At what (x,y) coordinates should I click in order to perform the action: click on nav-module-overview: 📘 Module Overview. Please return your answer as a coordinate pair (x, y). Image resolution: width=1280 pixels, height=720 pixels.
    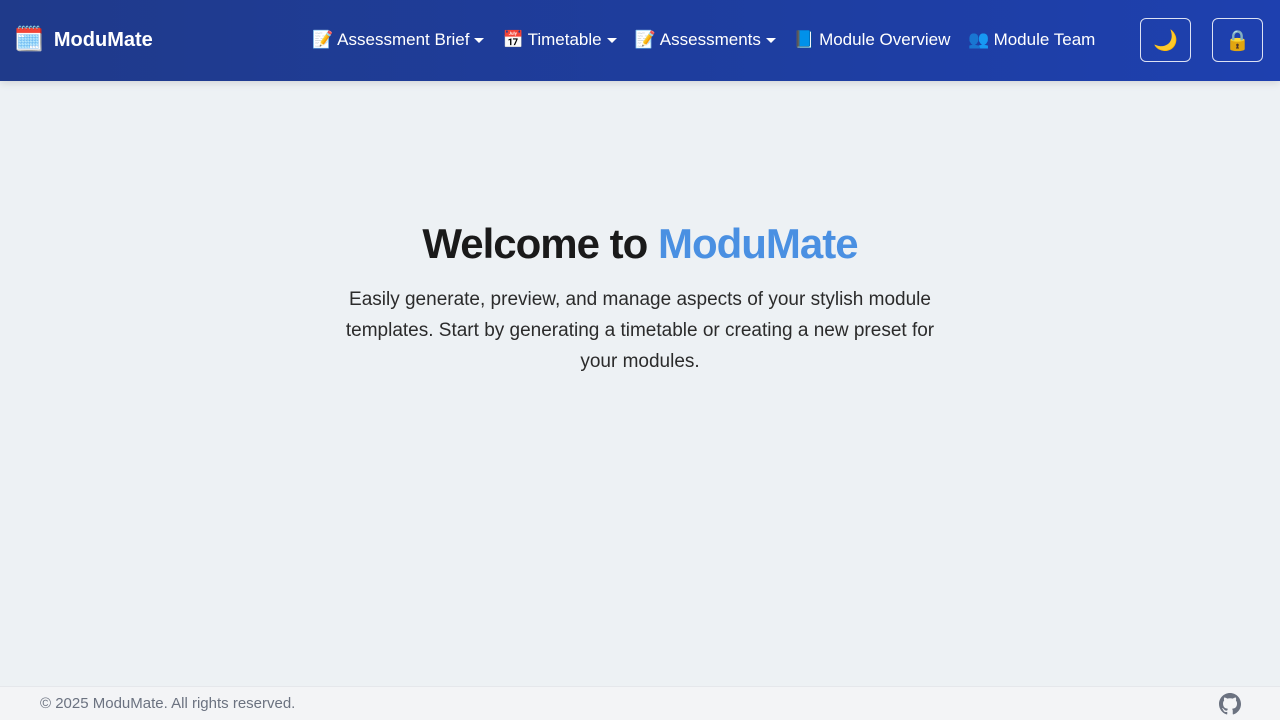
    Looking at the image, I should click on (872, 40).